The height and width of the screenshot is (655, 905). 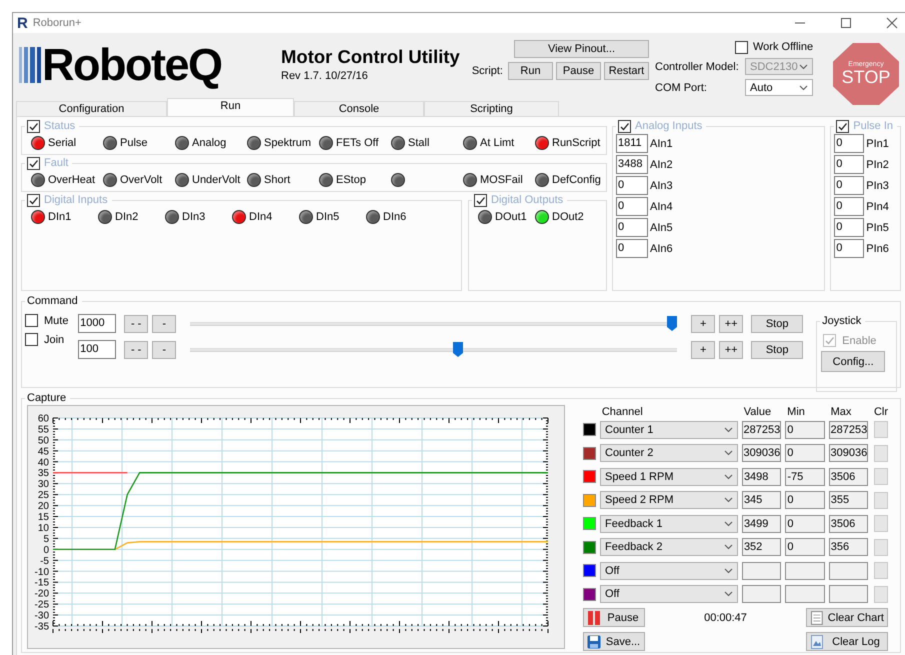 What do you see at coordinates (497, 142) in the screenshot?
I see `led-label: At Limt` at bounding box center [497, 142].